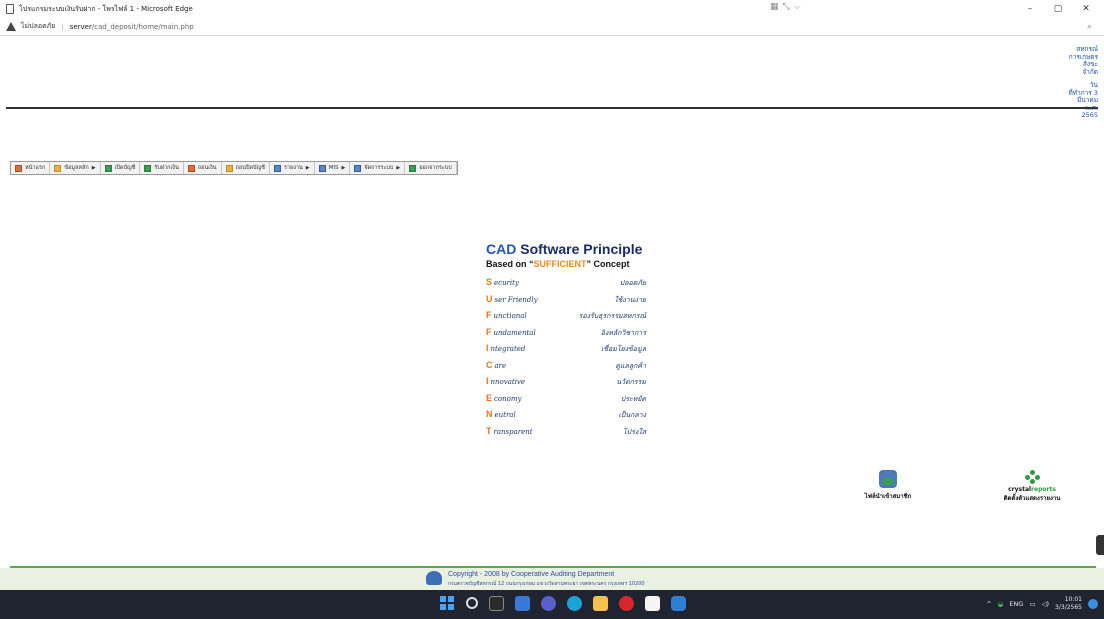  What do you see at coordinates (631, 382) in the screenshot?
I see `principle-thai: นวัตกรรม` at bounding box center [631, 382].